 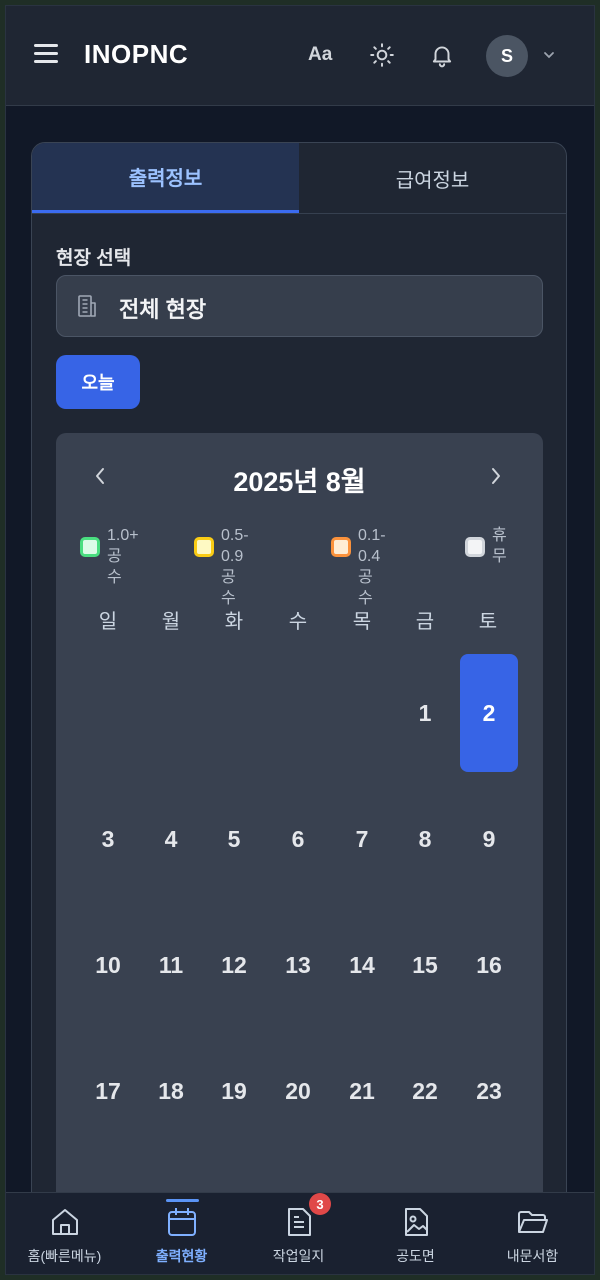 I want to click on weekday-wed: 수, so click(x=298, y=622).